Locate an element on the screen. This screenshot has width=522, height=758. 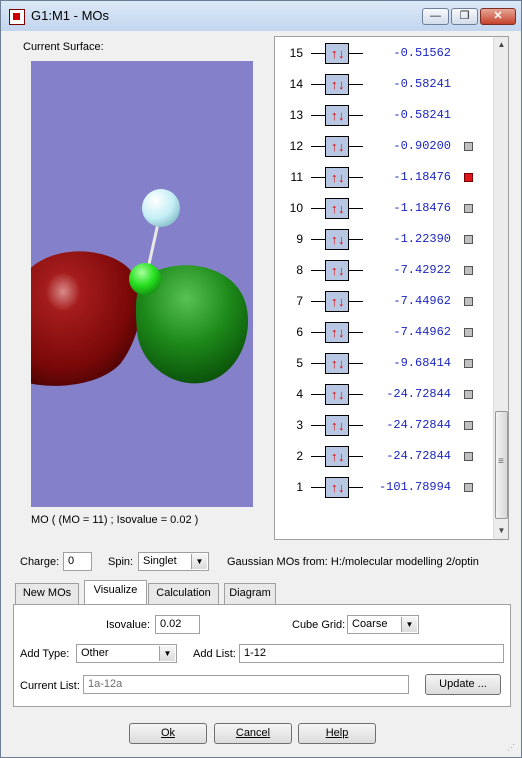
mo-number: 7 is located at coordinates (299, 301).